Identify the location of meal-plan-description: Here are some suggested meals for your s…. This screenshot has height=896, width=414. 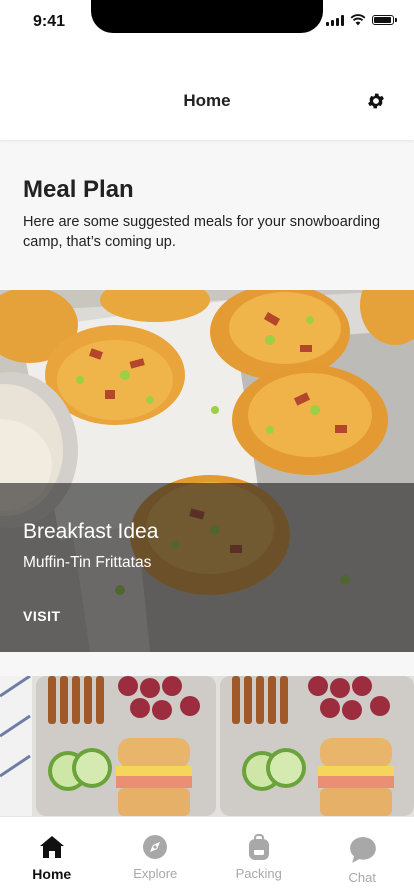
(202, 232).